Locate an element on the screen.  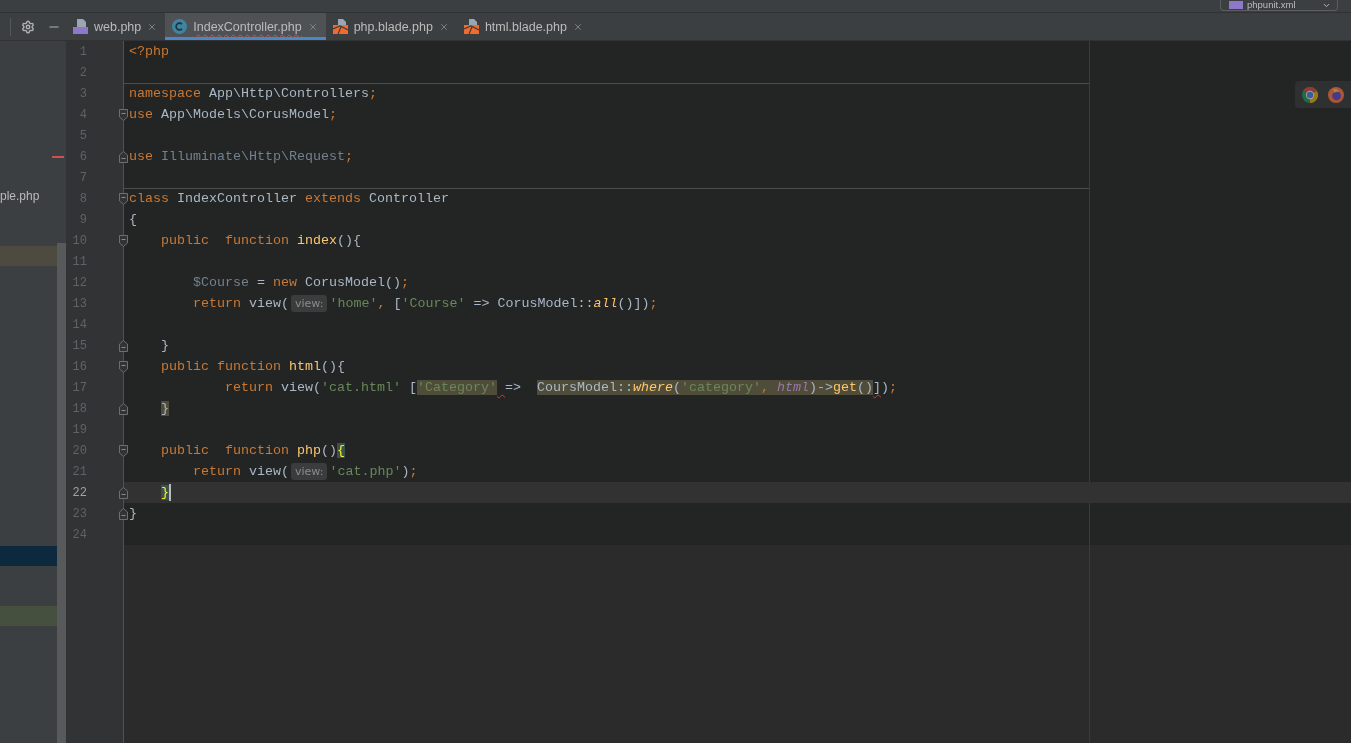
code-text: $Course = new CorusModel(); is located at coordinates (301, 282).